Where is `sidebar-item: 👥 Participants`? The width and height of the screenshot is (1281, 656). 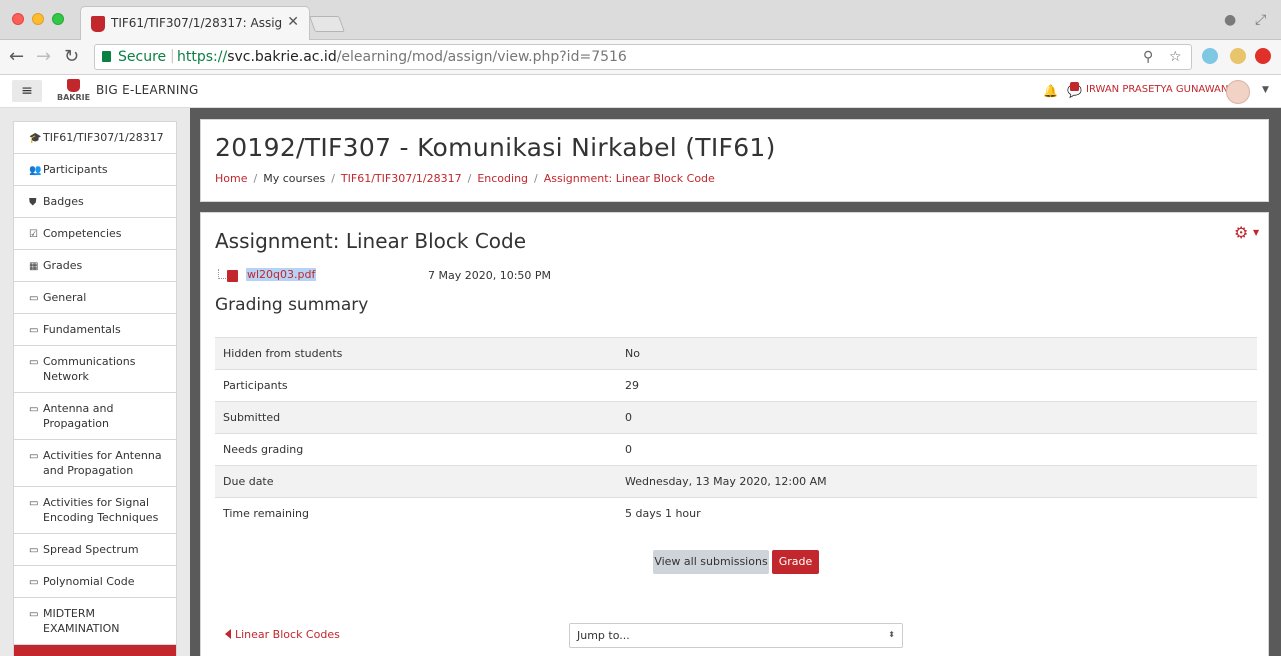
sidebar-item: 👥 Participants is located at coordinates (95, 169).